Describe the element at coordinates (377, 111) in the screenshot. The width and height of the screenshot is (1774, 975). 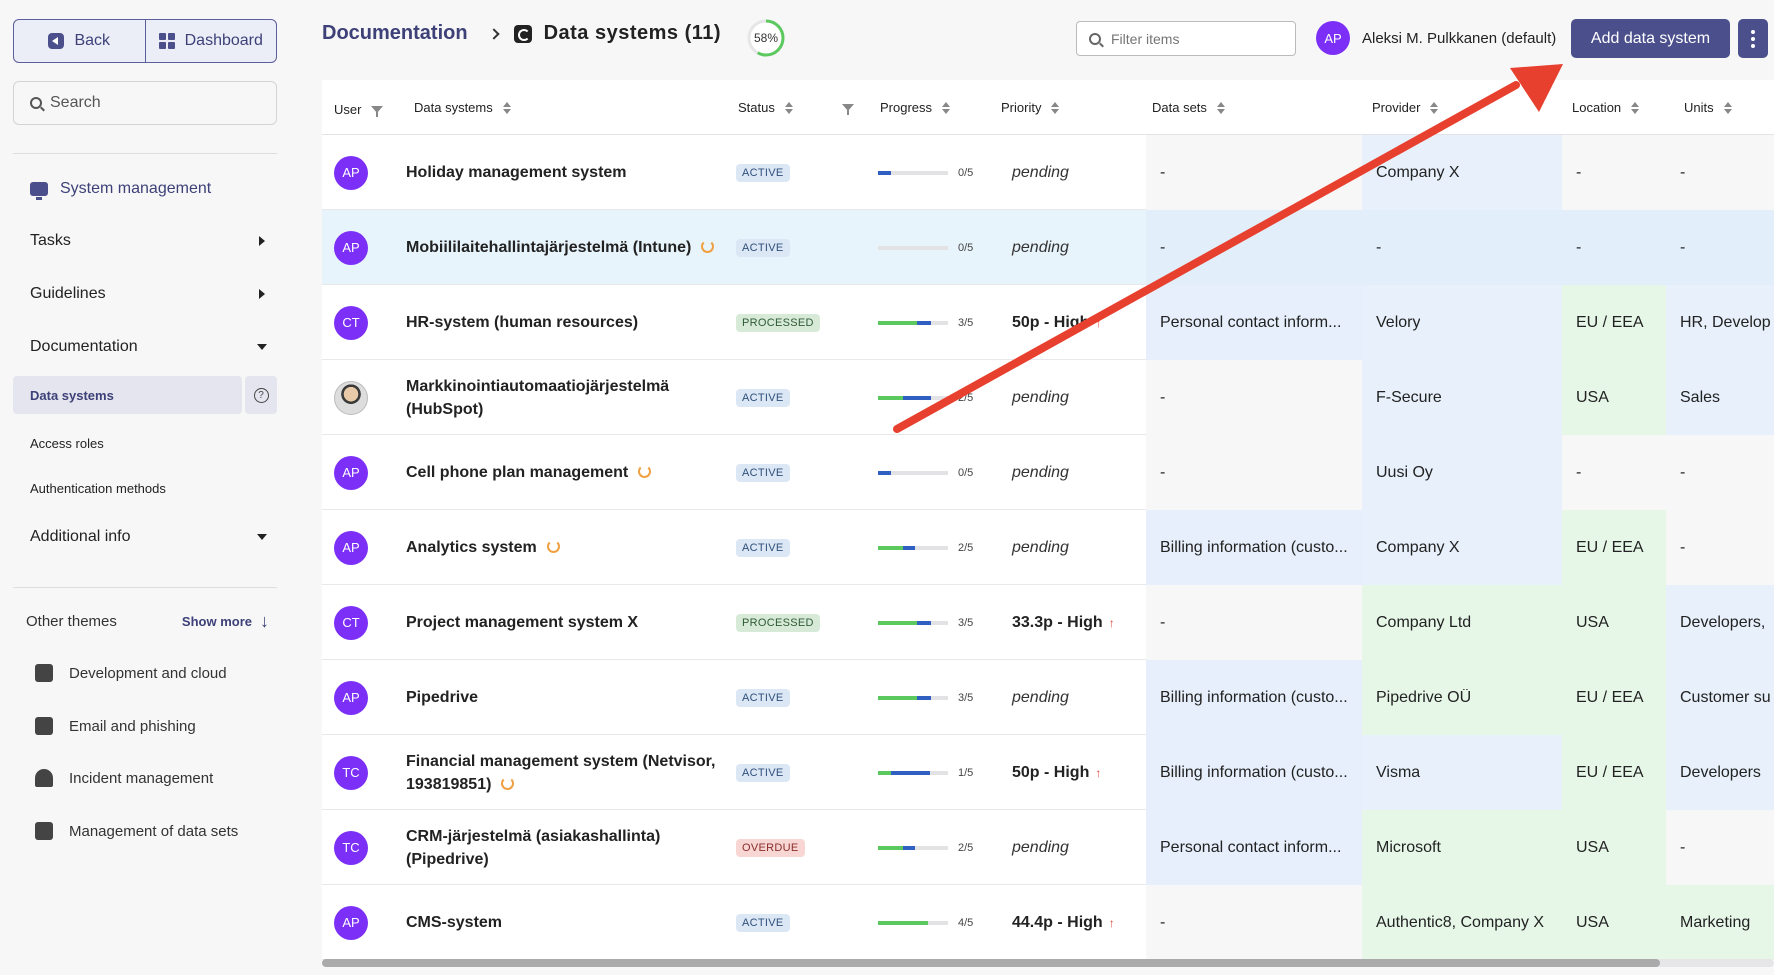
I see `filter-icon` at that location.